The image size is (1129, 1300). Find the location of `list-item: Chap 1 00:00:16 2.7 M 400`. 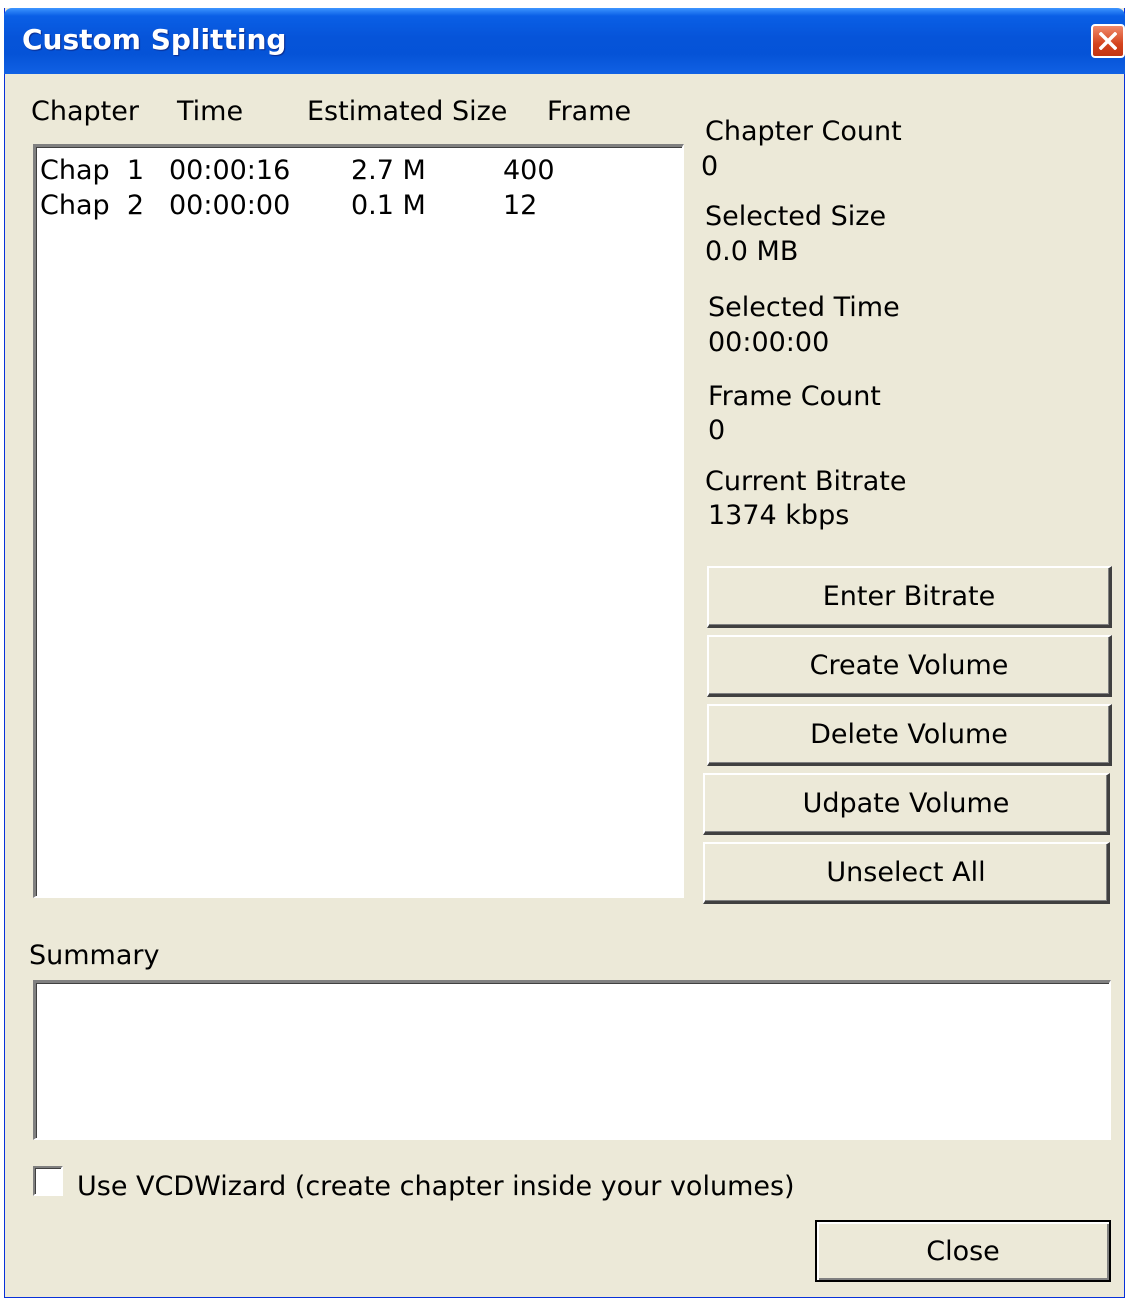

list-item: Chap 1 00:00:16 2.7 M 400 is located at coordinates (359, 172).